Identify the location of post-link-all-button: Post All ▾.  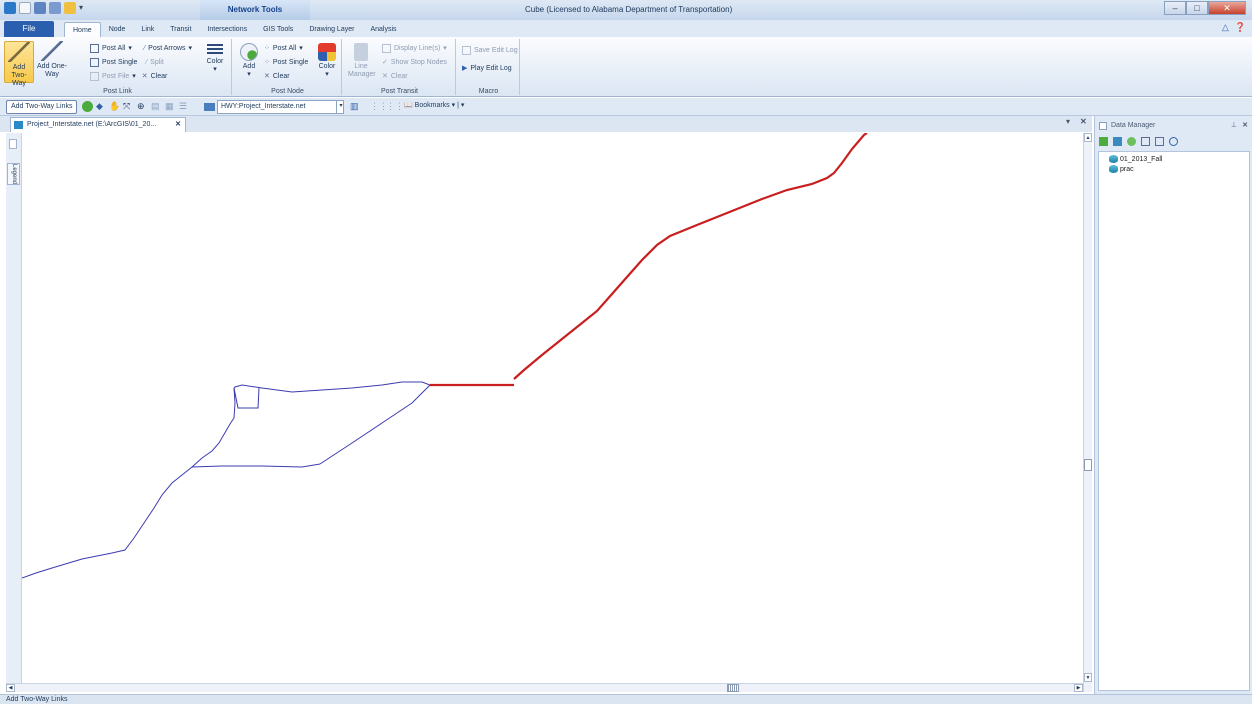
(111, 48).